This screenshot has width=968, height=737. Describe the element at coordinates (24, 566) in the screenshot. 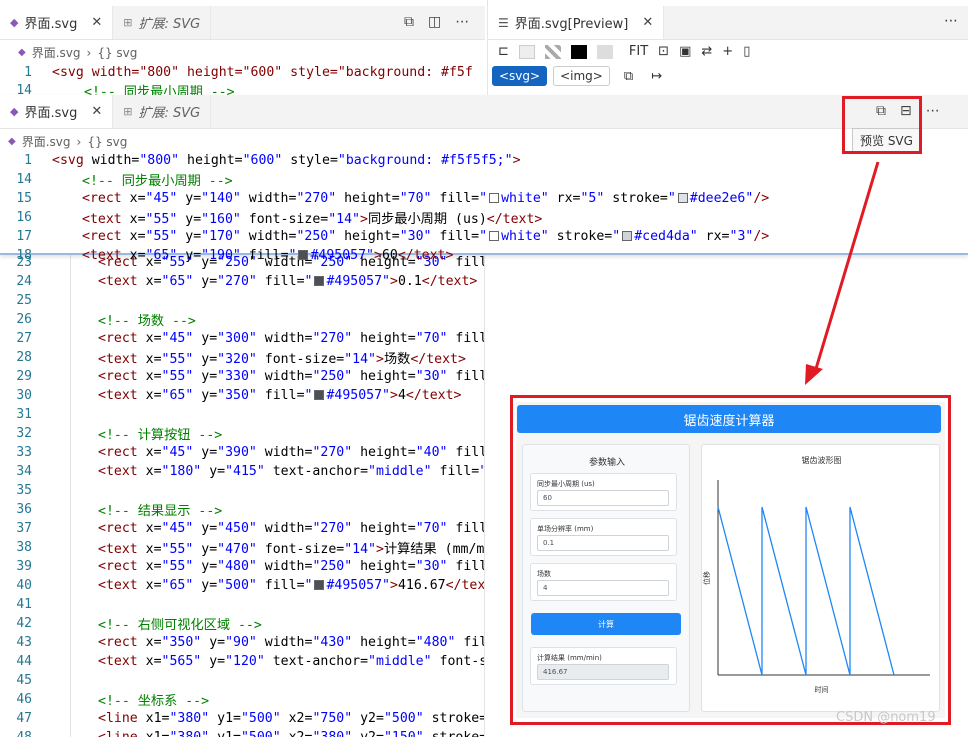

I see `line-number: 39` at that location.